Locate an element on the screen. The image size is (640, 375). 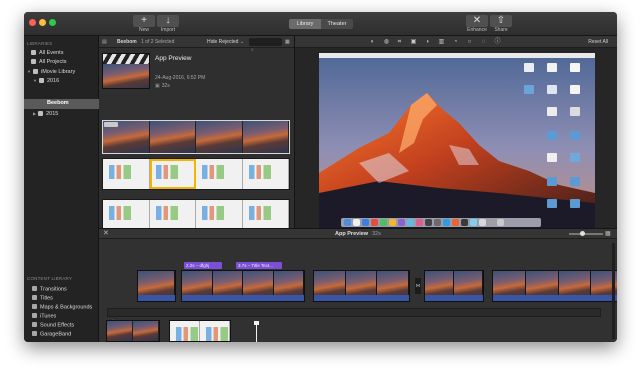
project-date: 24-Aug-2016, 6:52 PM is located at coordinates (180, 78).